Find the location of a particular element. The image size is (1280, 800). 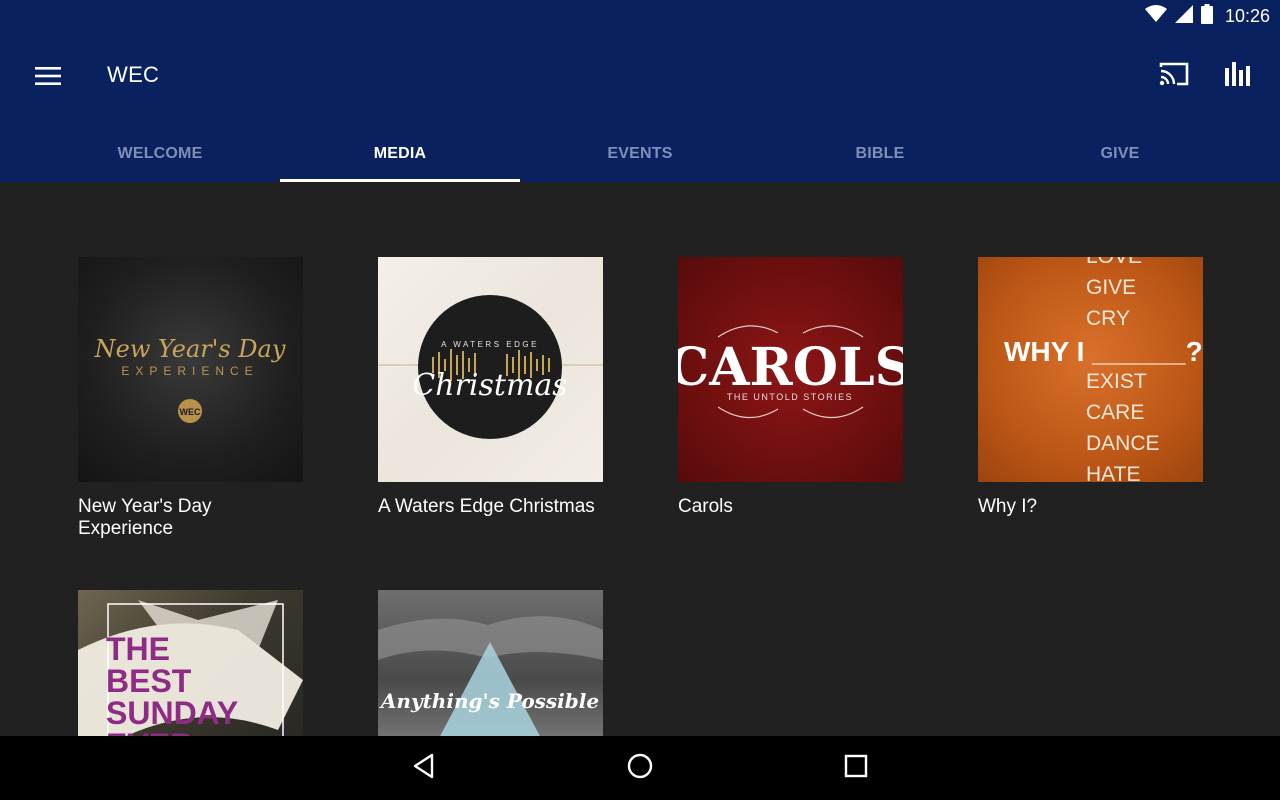

cell-signal-icon is located at coordinates (1183, 16).